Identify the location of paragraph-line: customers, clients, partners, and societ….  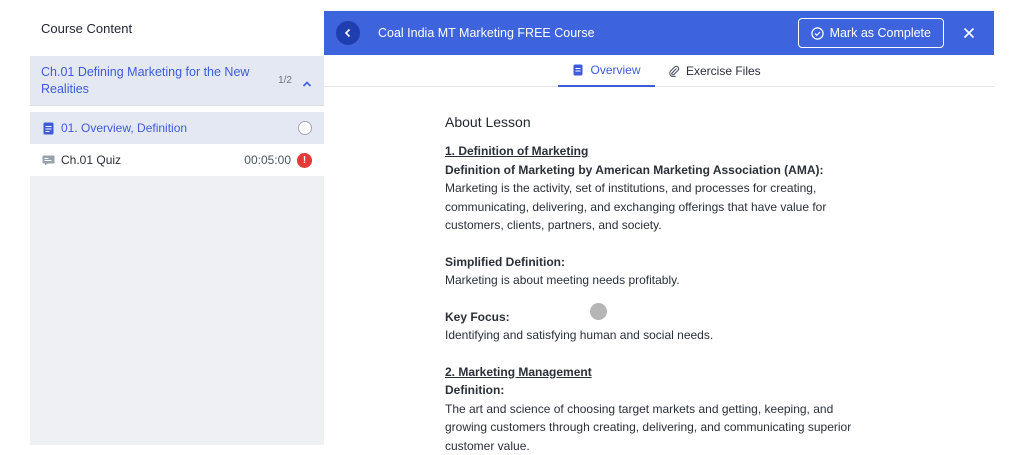
(660, 225).